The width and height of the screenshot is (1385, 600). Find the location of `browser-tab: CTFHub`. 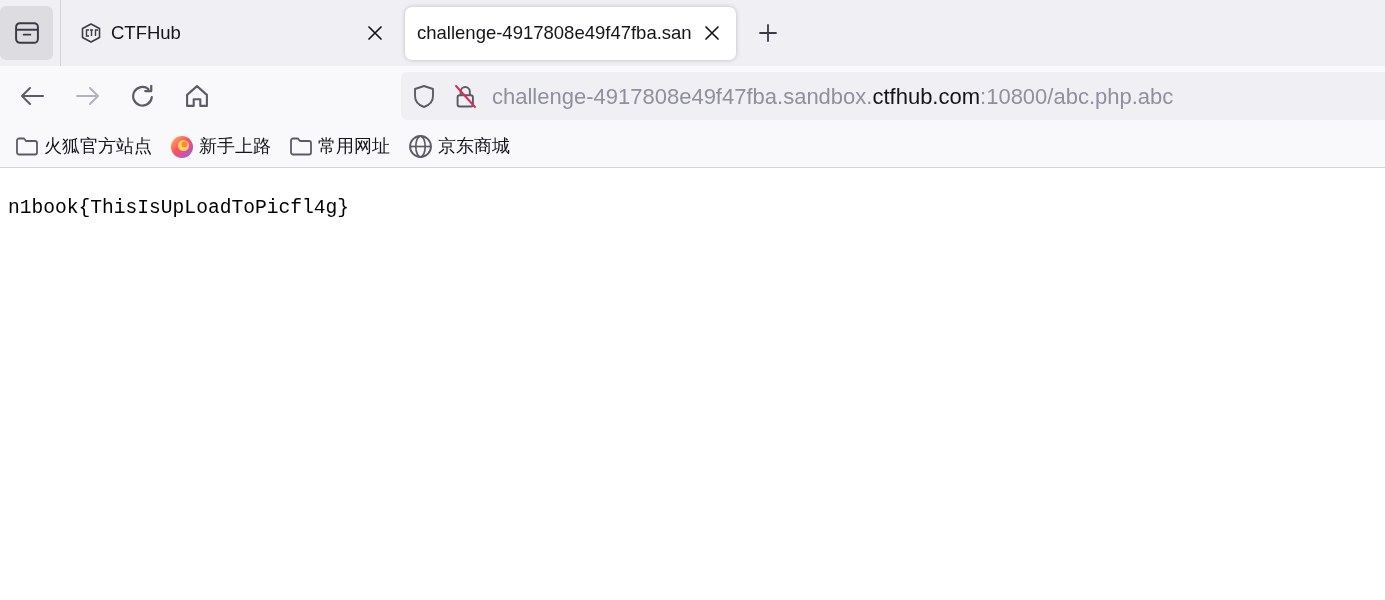

browser-tab: CTFHub is located at coordinates (229, 33).